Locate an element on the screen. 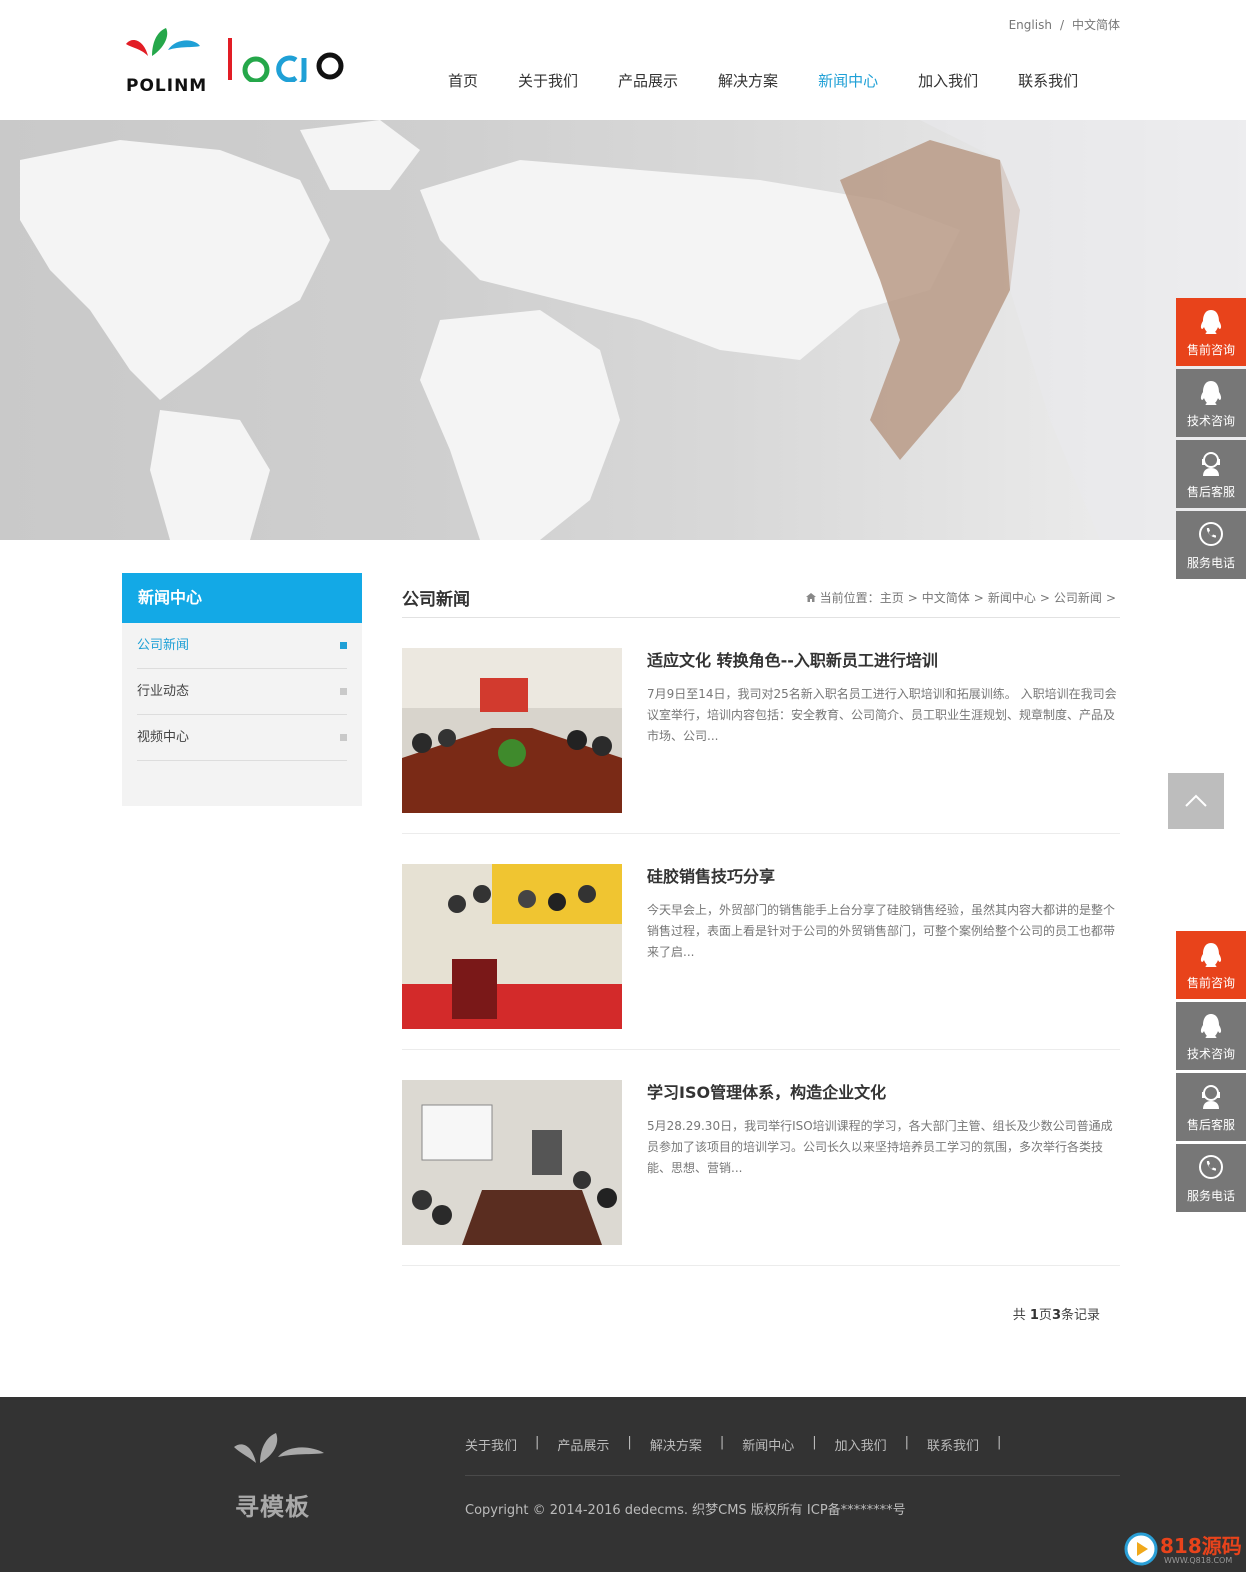 The width and height of the screenshot is (1246, 1572). lang-english: English is located at coordinates (1030, 25).